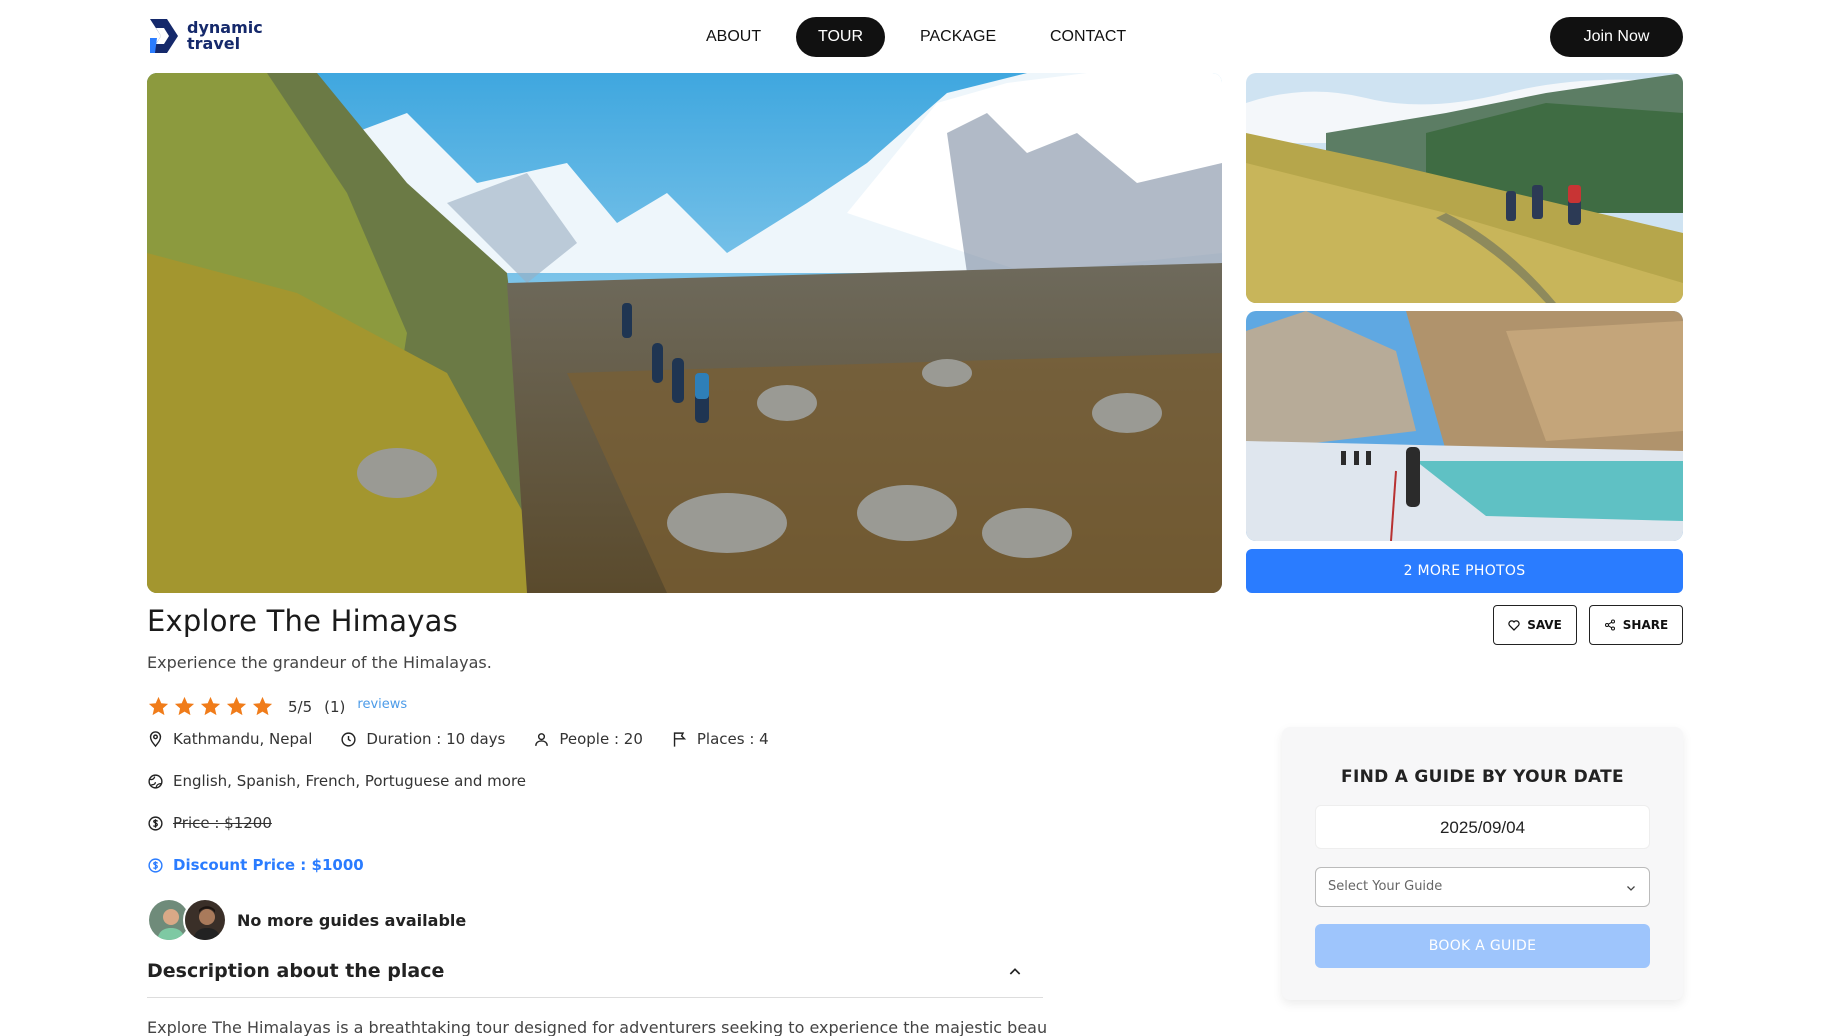 The image size is (1830, 1036). What do you see at coordinates (155, 781) in the screenshot?
I see `globe-icon` at bounding box center [155, 781].